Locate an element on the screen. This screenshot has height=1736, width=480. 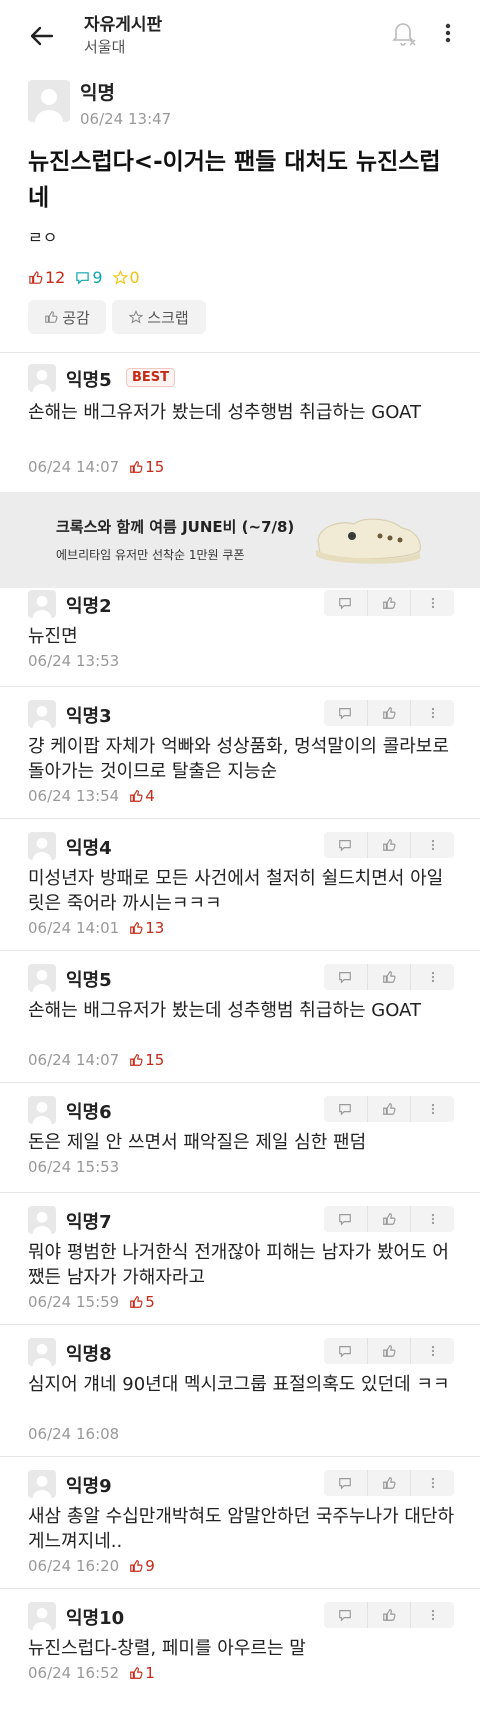
comment-time: 06/24 13:53 is located at coordinates (74, 661).